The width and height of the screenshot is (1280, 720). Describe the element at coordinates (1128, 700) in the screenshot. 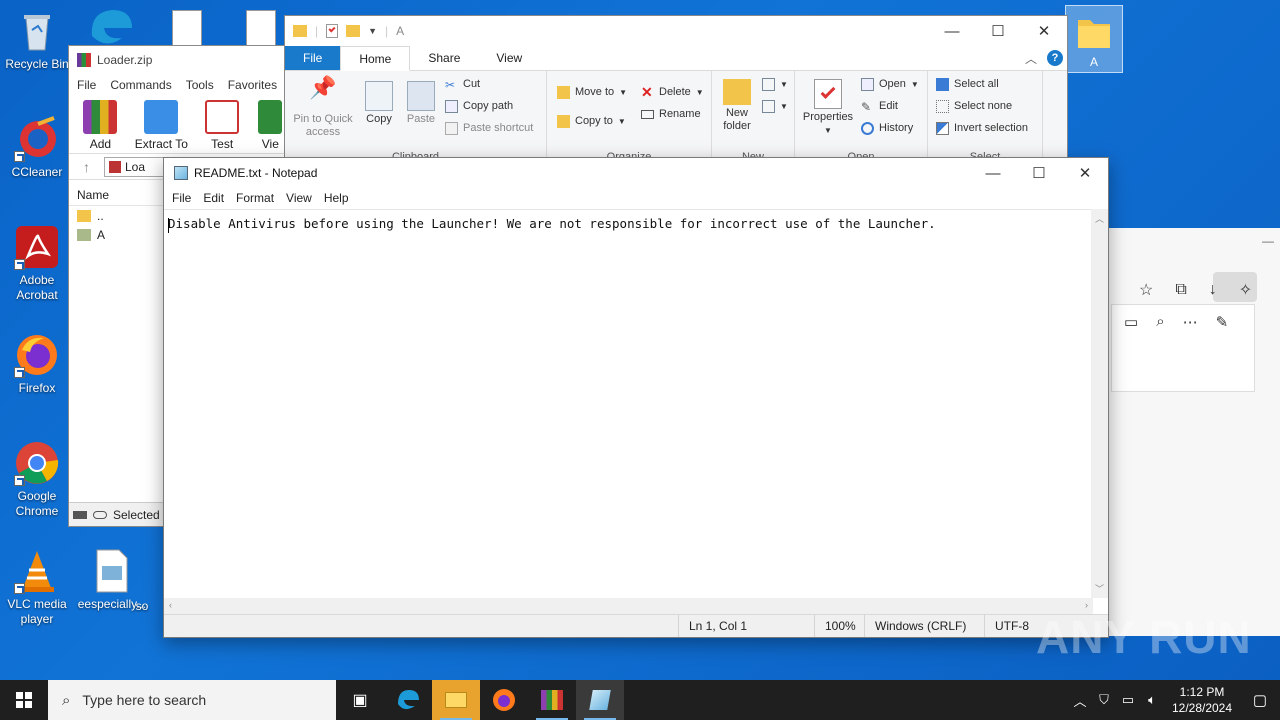

I see `network-icon: ▭` at that location.